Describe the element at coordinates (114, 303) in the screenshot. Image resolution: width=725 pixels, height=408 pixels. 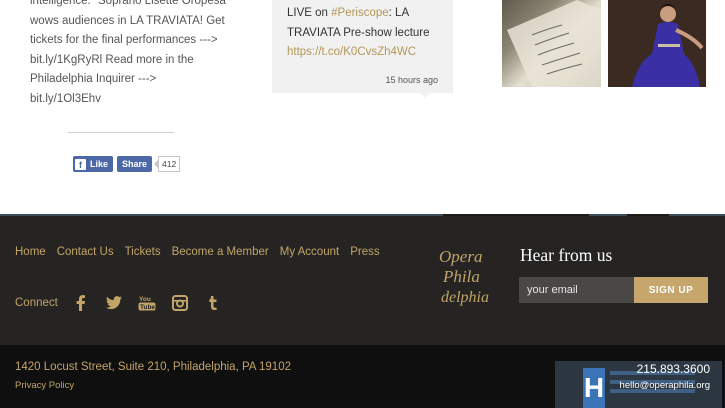
I see `twitter-icon` at that location.